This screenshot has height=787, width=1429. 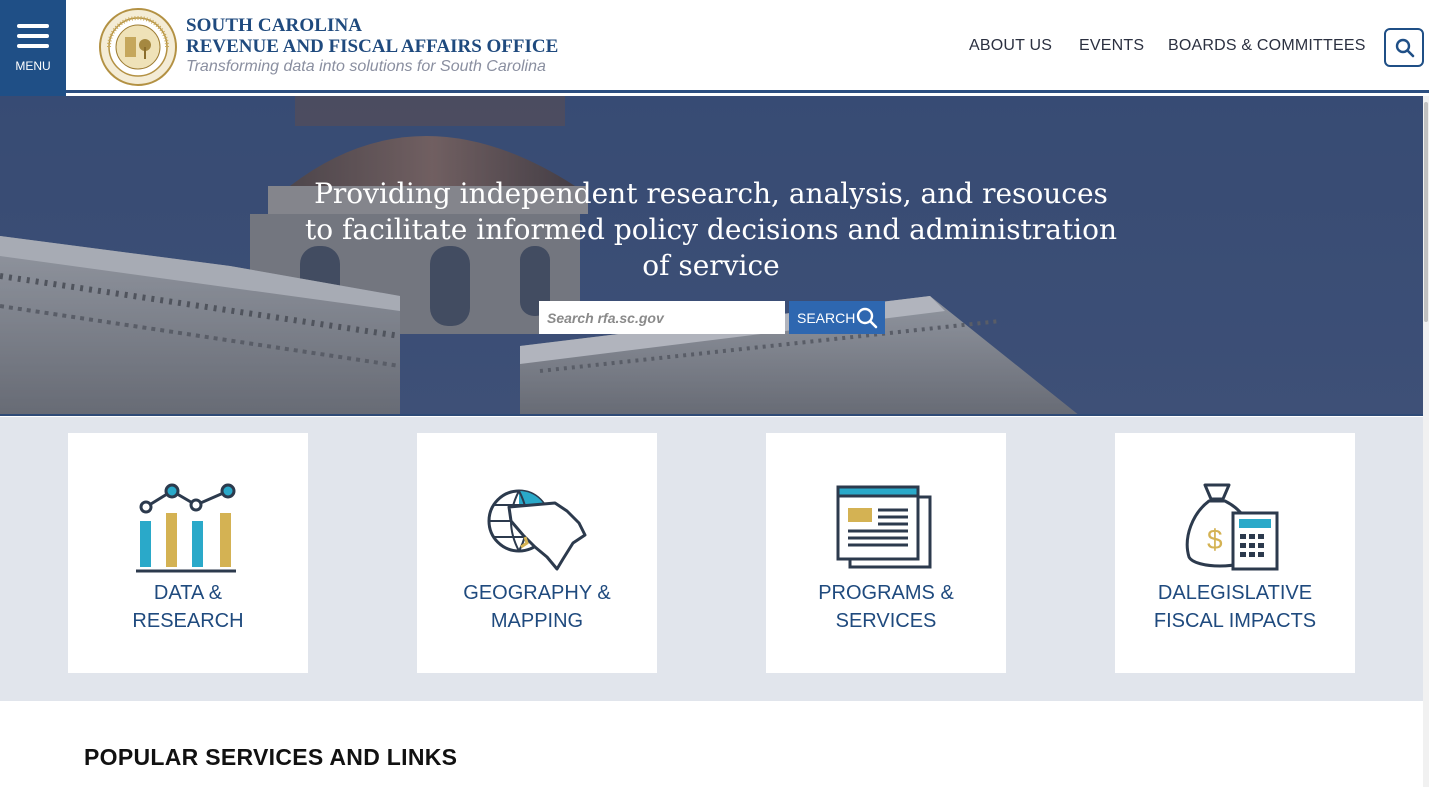 I want to click on nav-about-us: ABOUT US, so click(x=1010, y=46).